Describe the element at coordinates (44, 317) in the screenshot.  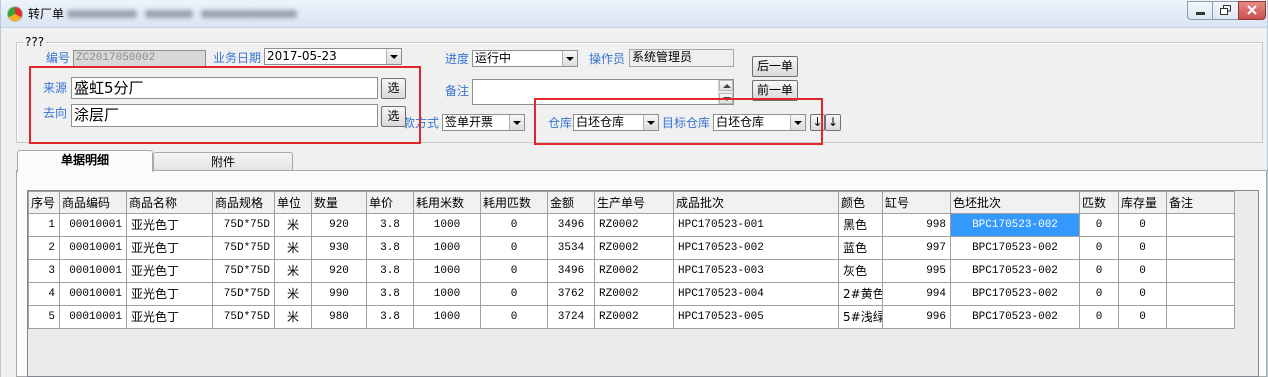
I see `table-cell: 5` at that location.